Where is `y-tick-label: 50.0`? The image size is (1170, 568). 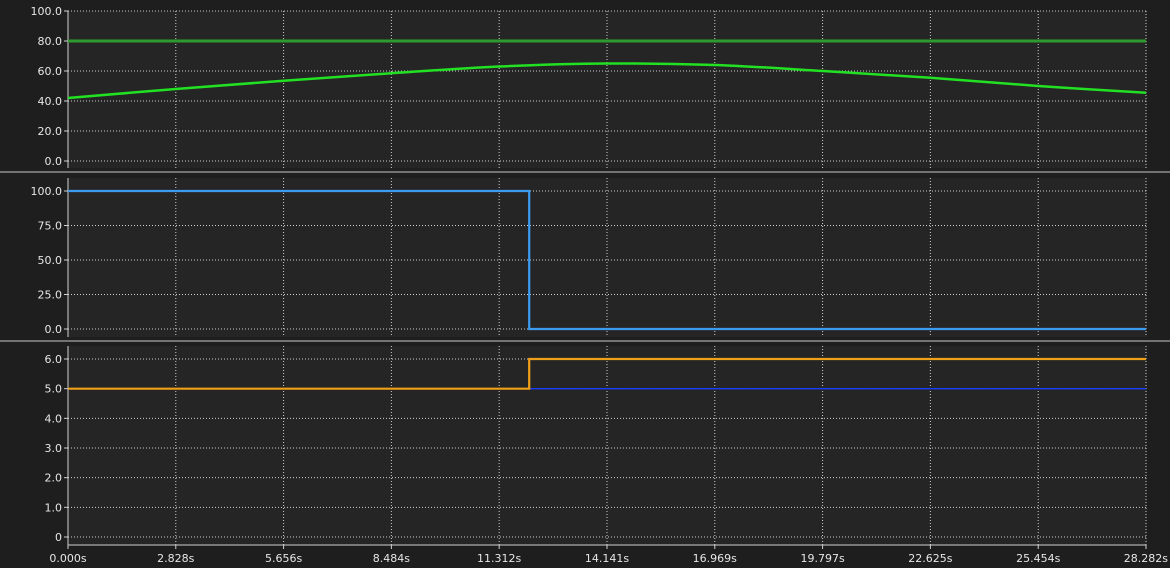
y-tick-label: 50.0 is located at coordinates (50, 260).